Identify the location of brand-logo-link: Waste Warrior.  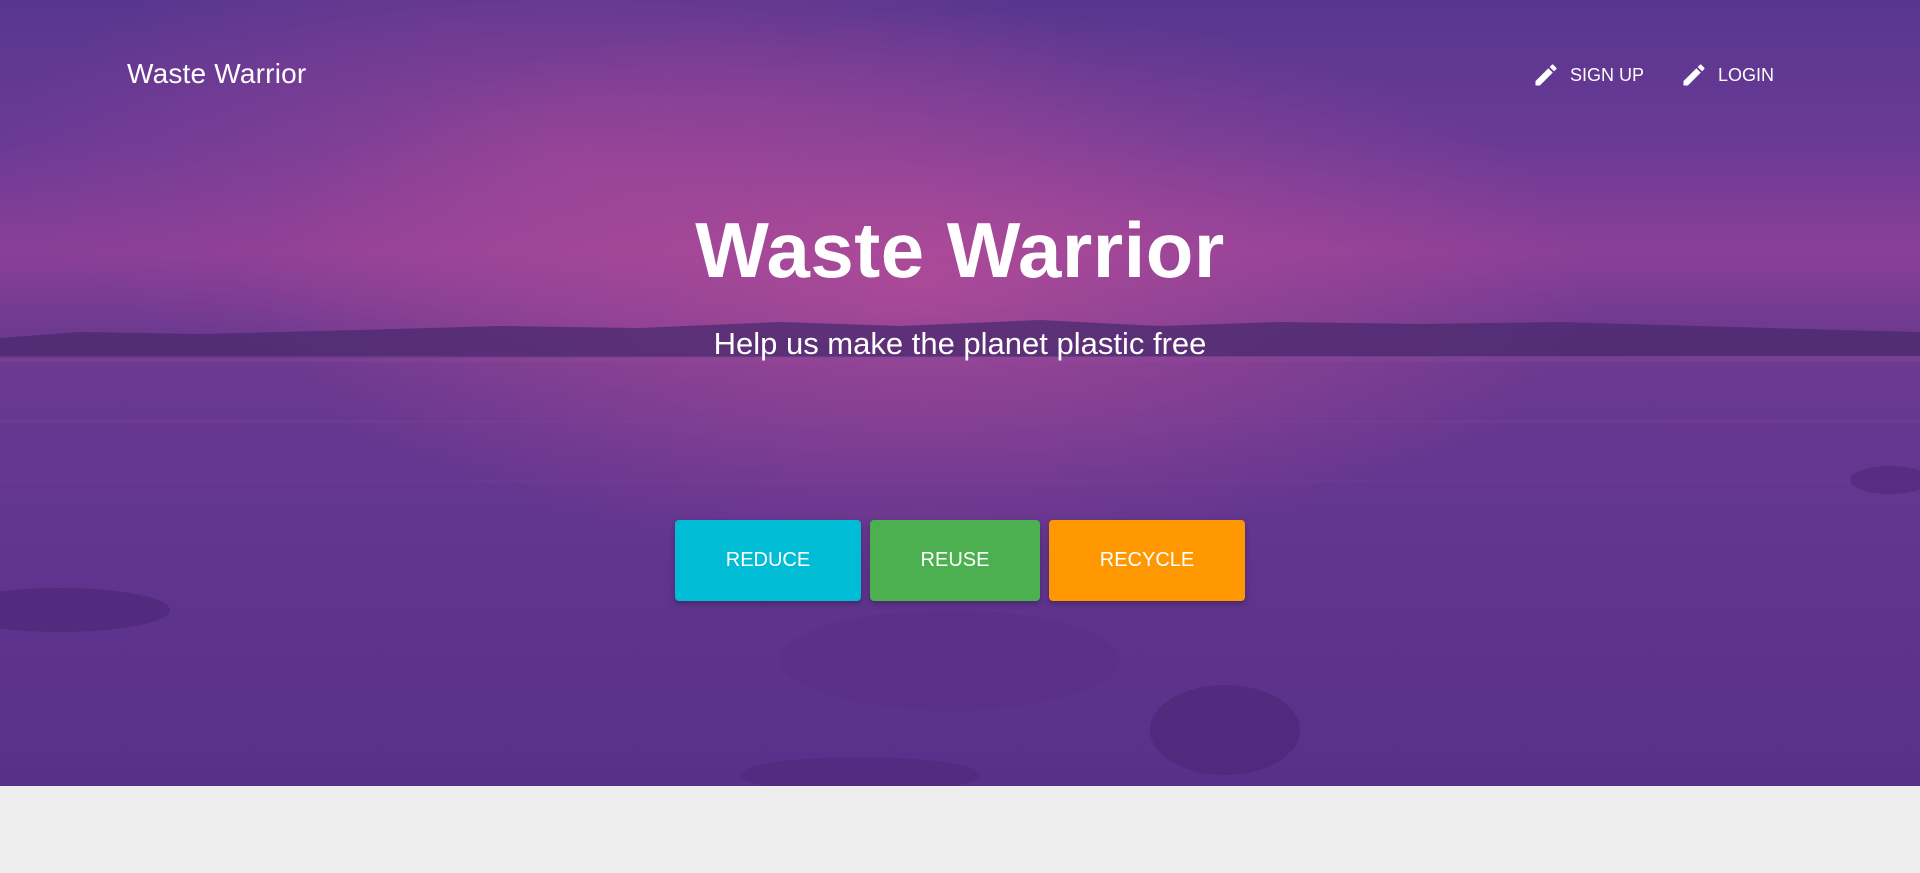
(216, 74).